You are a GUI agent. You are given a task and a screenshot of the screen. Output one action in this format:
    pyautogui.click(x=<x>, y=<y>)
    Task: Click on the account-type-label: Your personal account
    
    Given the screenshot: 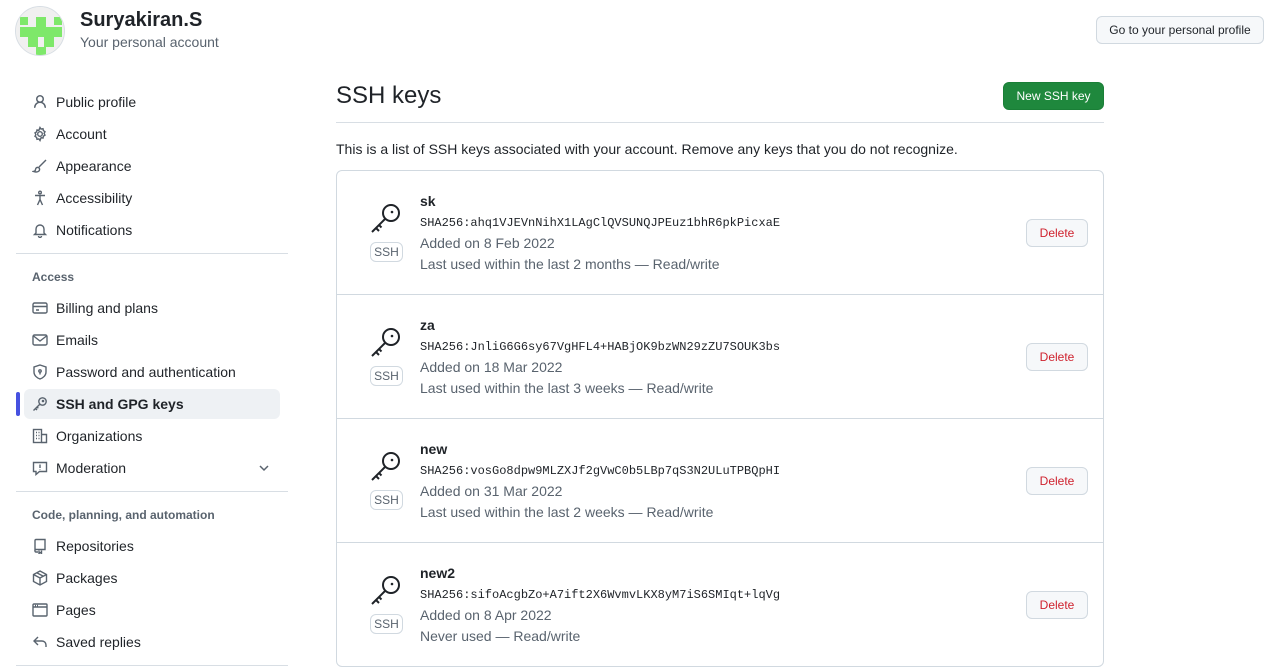 What is the action you would take?
    pyautogui.click(x=149, y=42)
    